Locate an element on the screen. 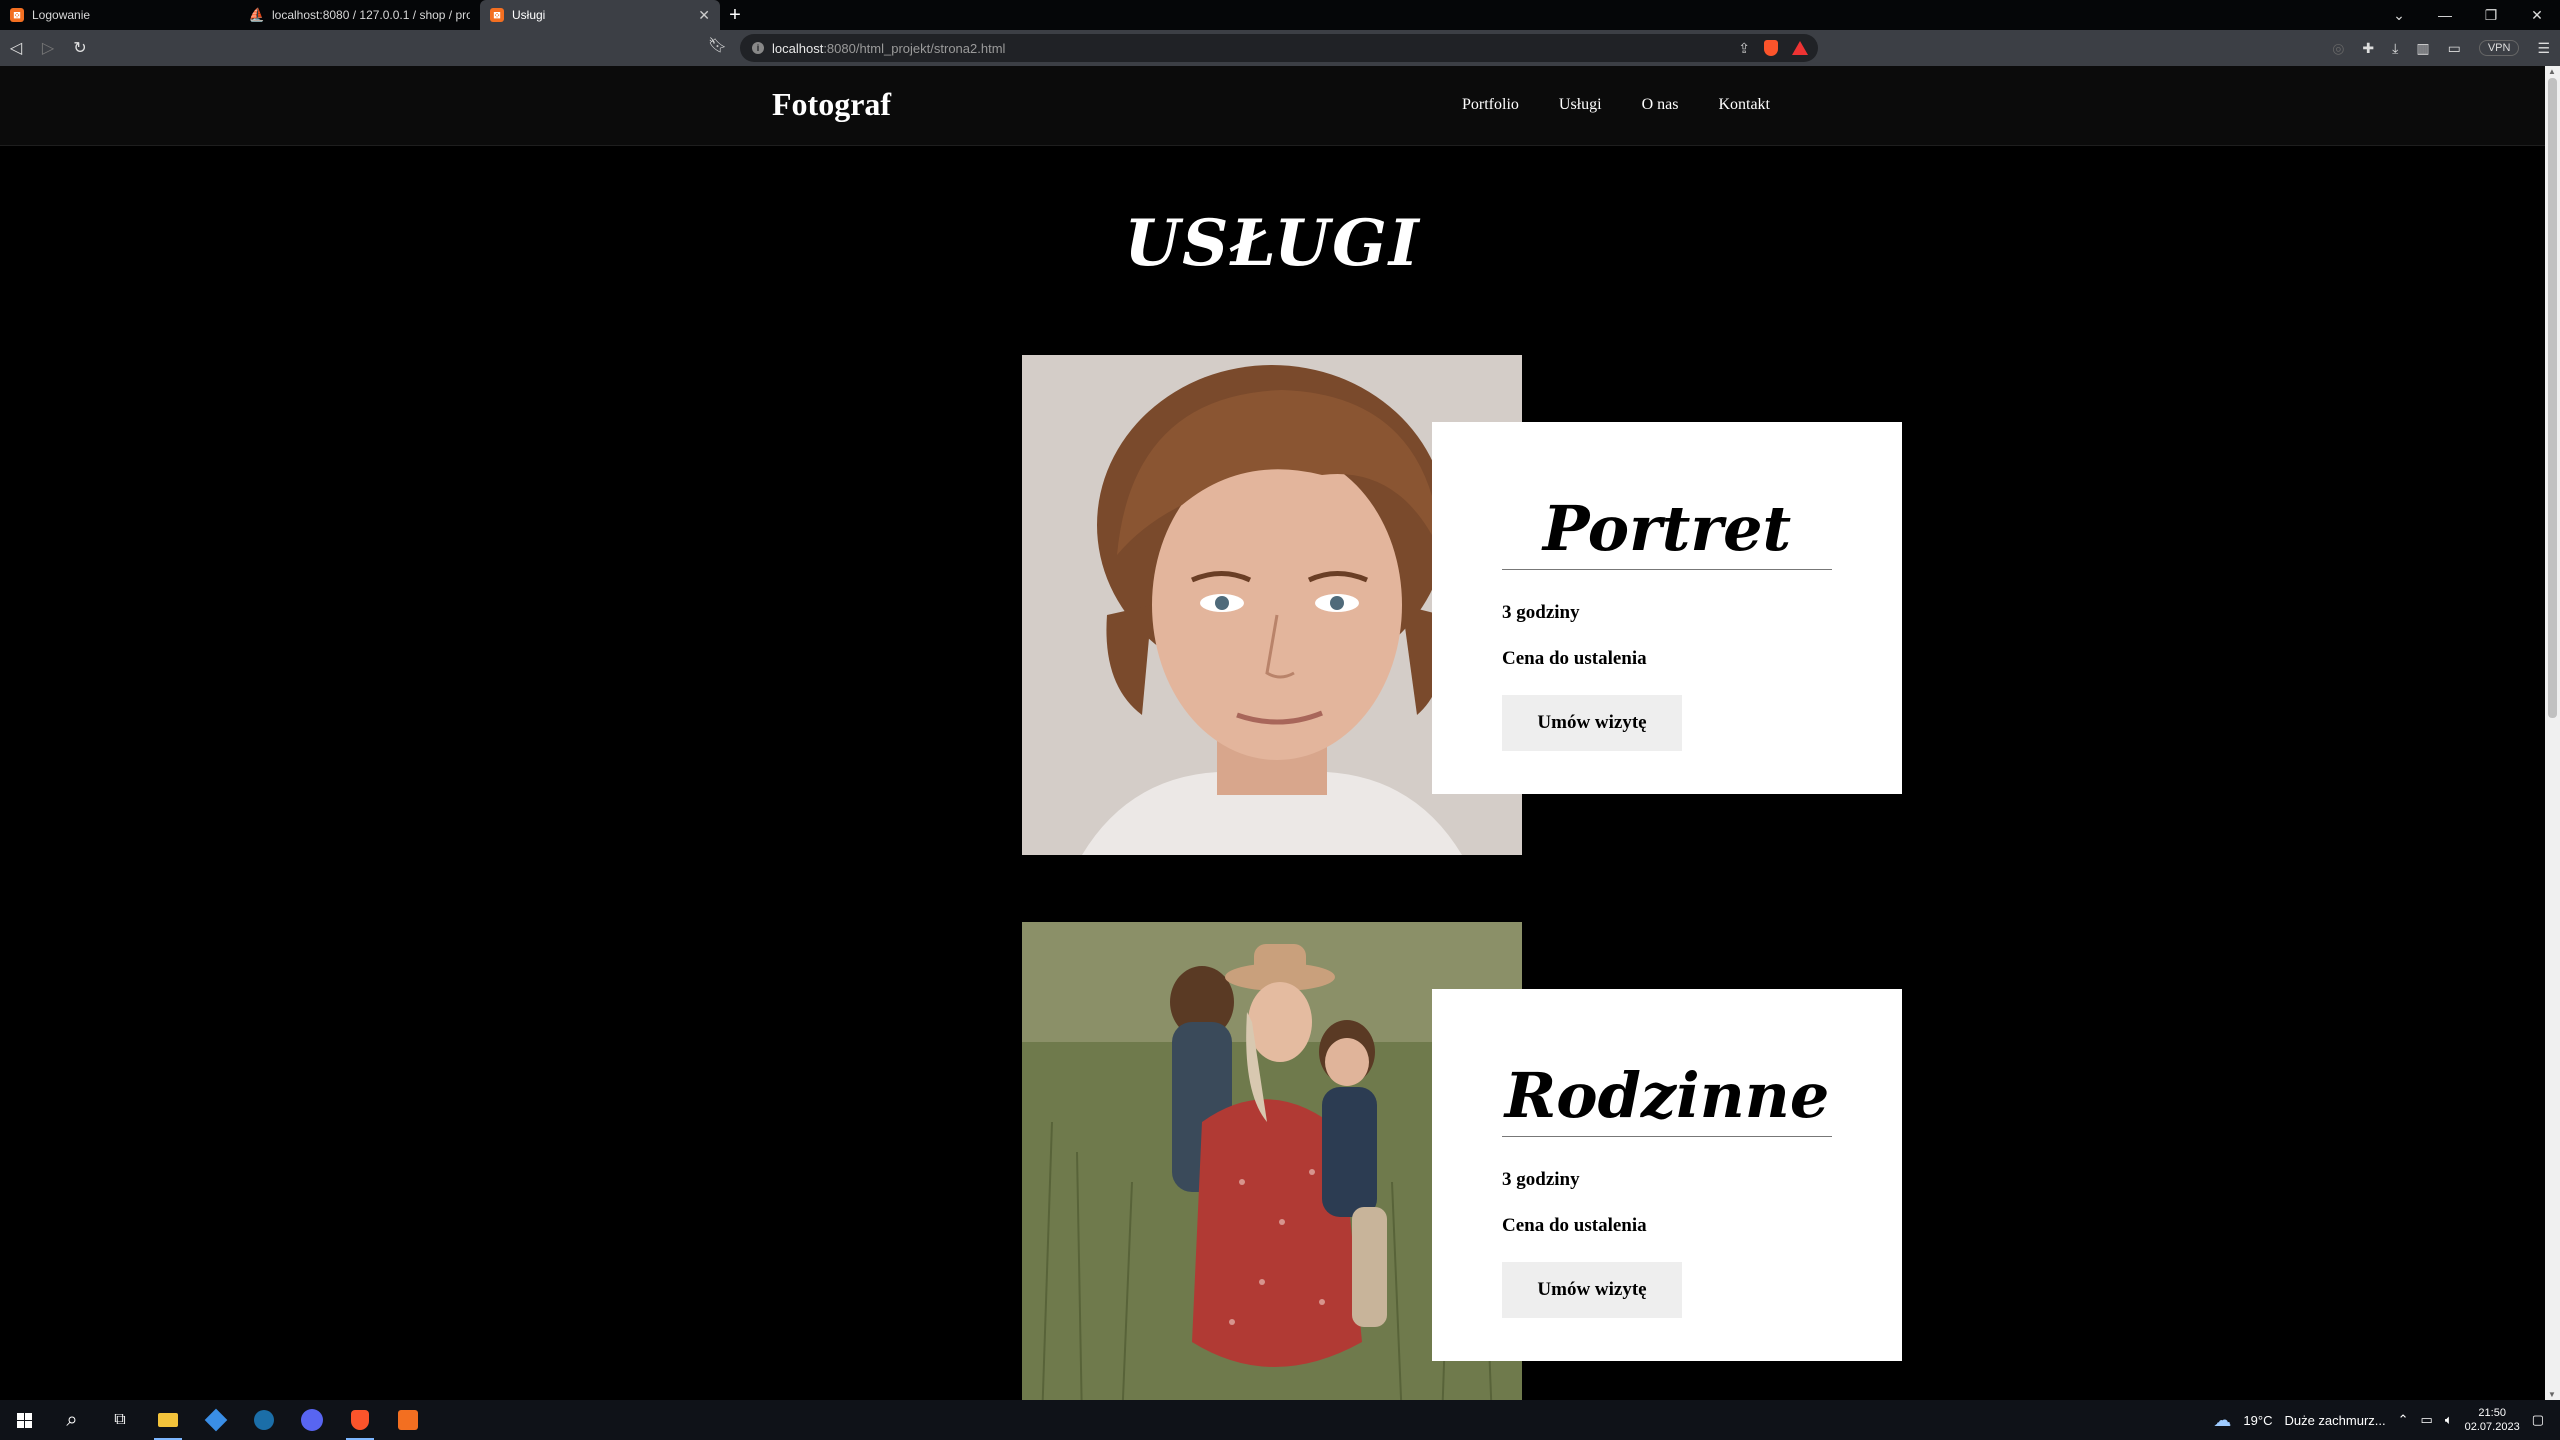 This screenshot has height=1440, width=2560. wallet-icon: ▭ is located at coordinates (2454, 48).